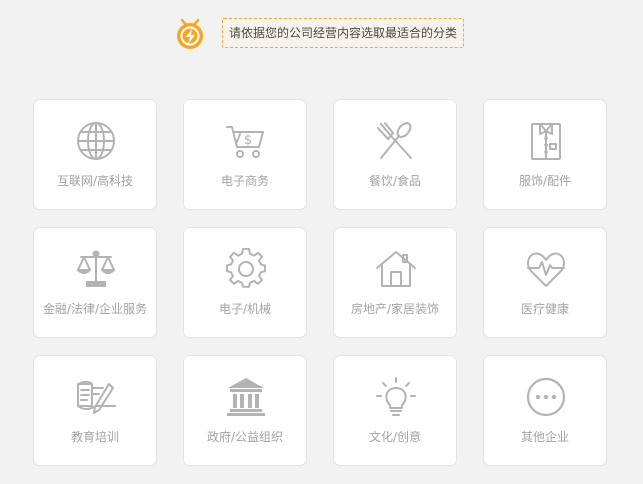 This screenshot has height=484, width=643. I want to click on category-label: 电子/机械, so click(245, 309).